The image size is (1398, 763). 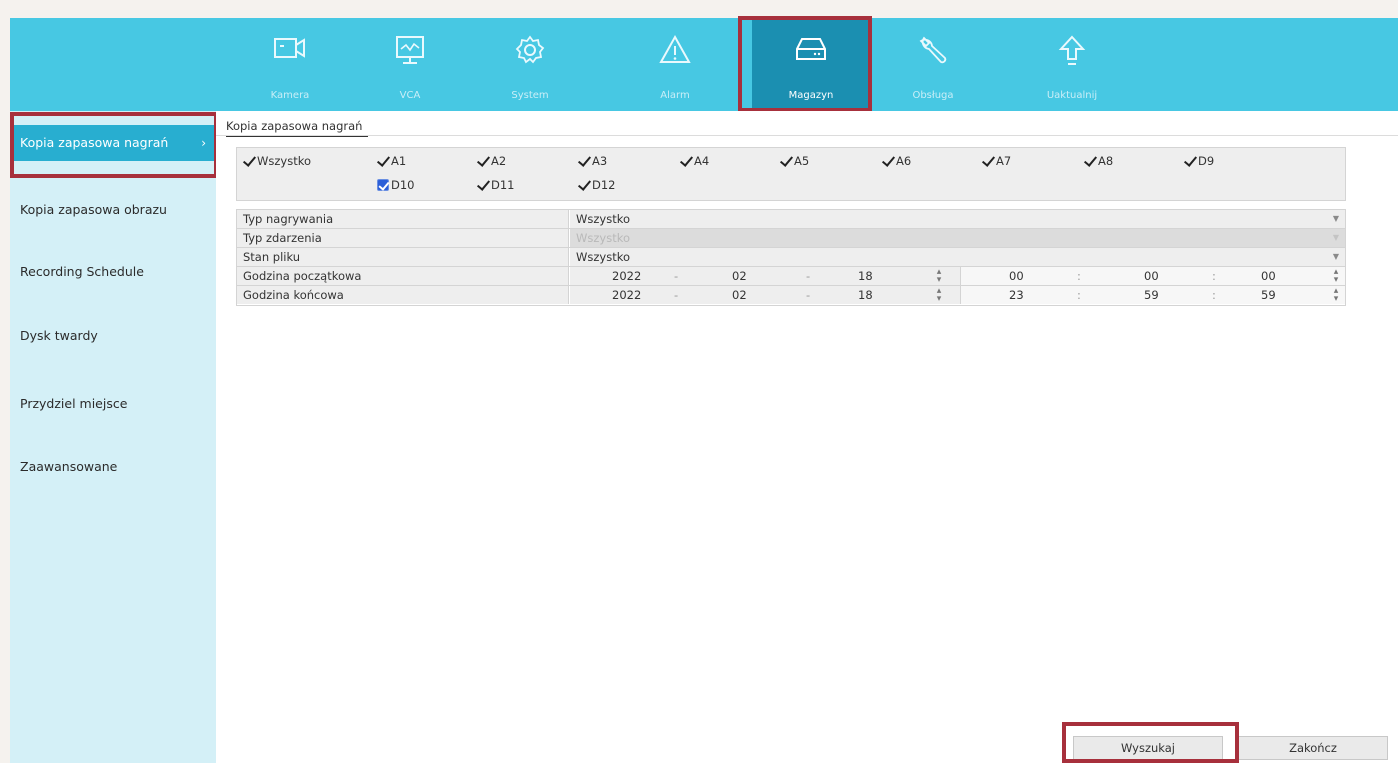 What do you see at coordinates (807, 135) in the screenshot?
I see `tab-divider` at bounding box center [807, 135].